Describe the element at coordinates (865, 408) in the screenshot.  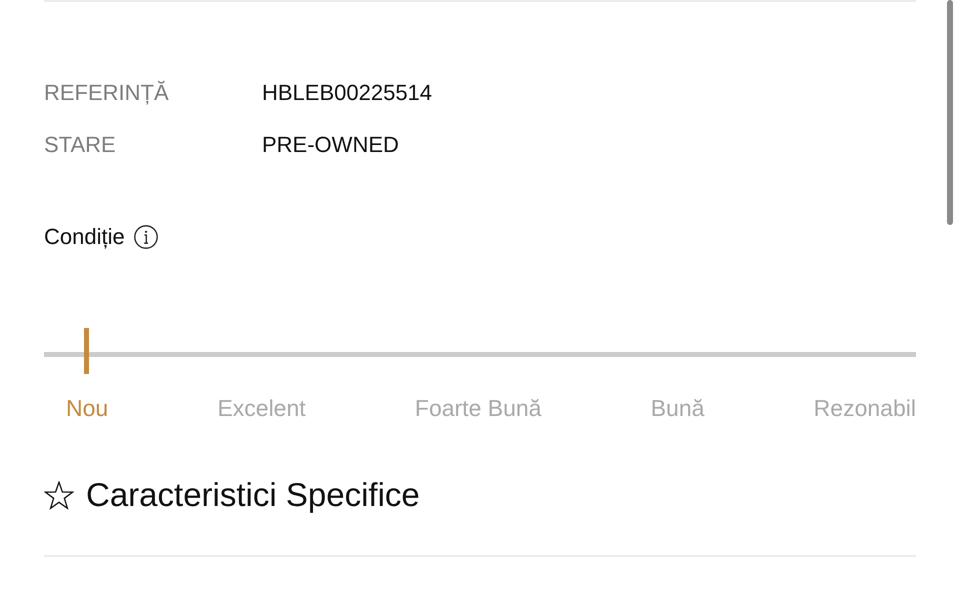
I see `condition-option: Rezonabil` at that location.